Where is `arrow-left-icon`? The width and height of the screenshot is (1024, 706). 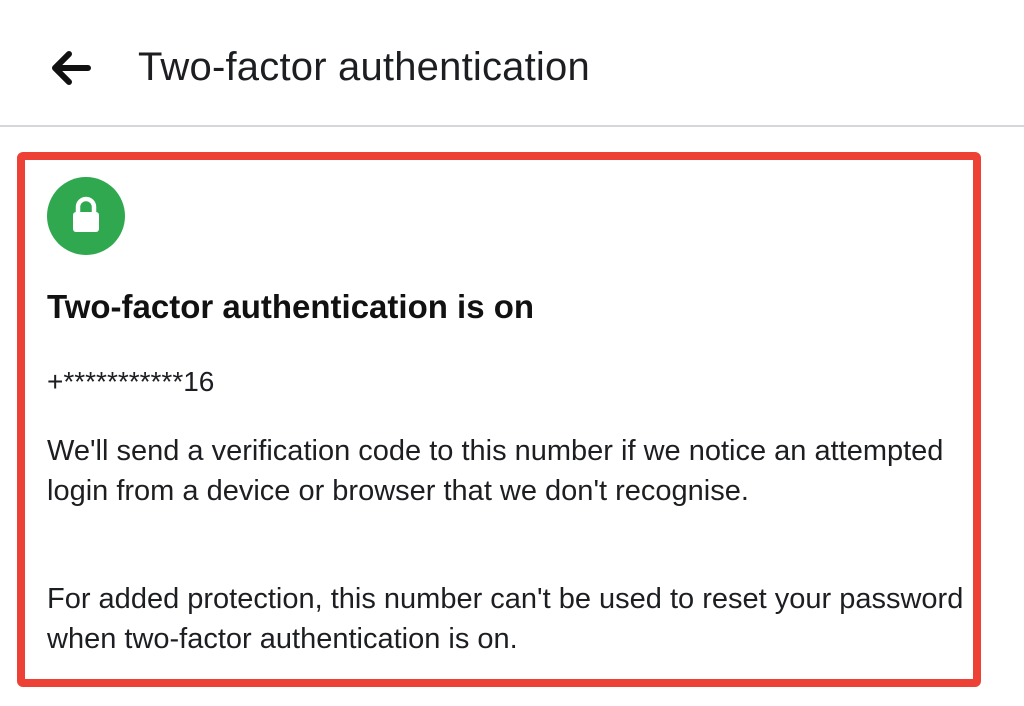 arrow-left-icon is located at coordinates (71, 68).